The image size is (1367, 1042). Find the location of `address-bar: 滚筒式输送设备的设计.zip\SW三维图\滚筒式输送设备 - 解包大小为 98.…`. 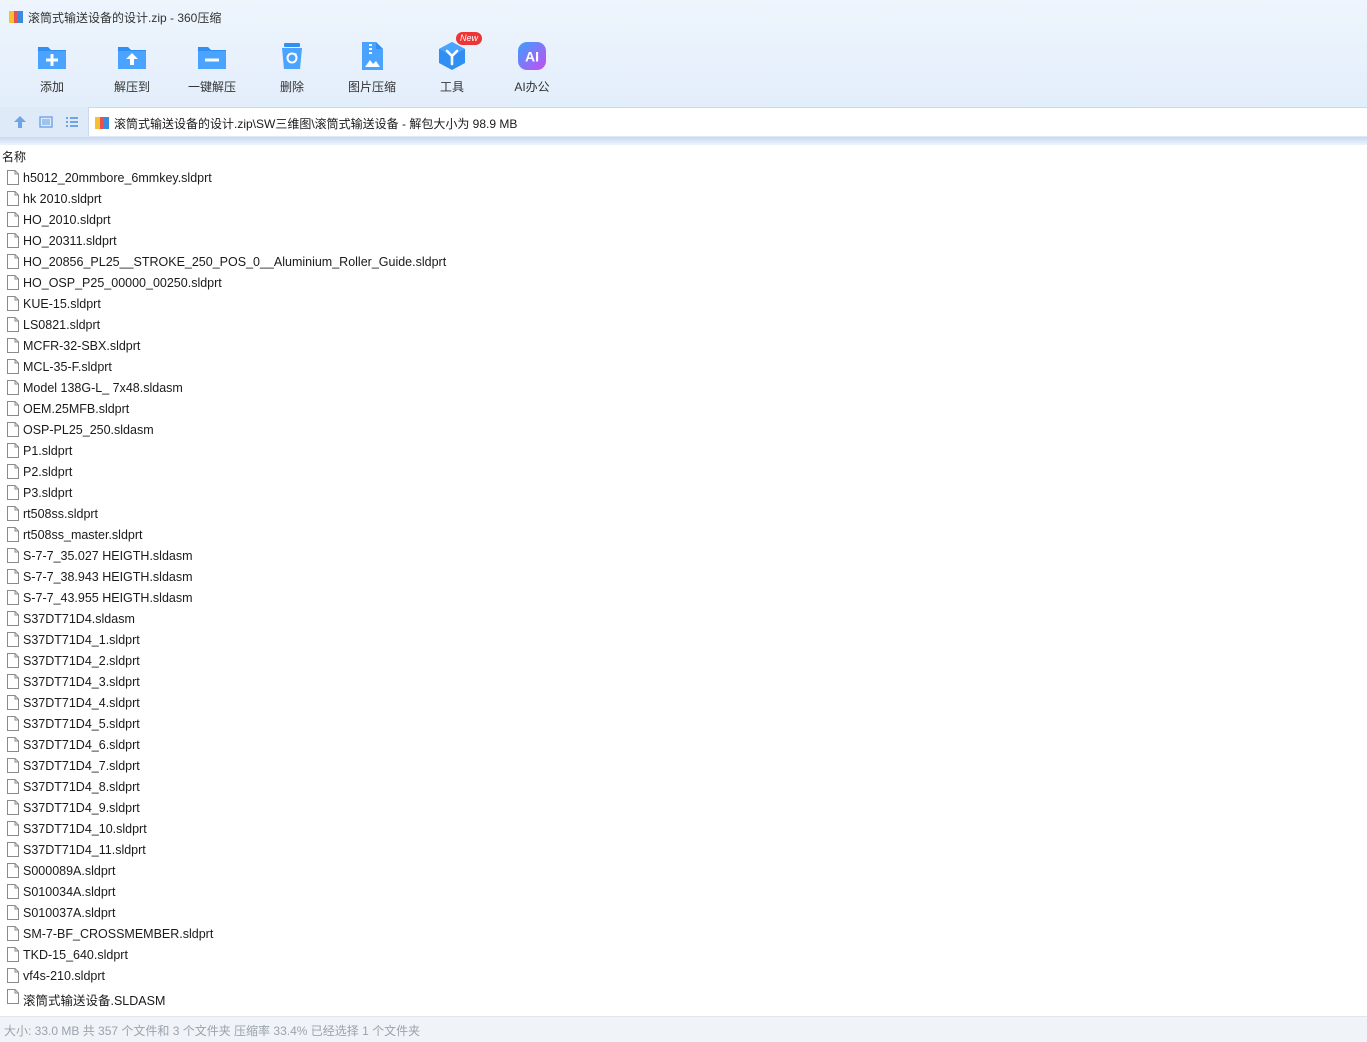

address-bar: 滚筒式输送设备的设计.zip\SW三维图\滚筒式输送设备 - 解包大小为 98.… is located at coordinates (727, 121).